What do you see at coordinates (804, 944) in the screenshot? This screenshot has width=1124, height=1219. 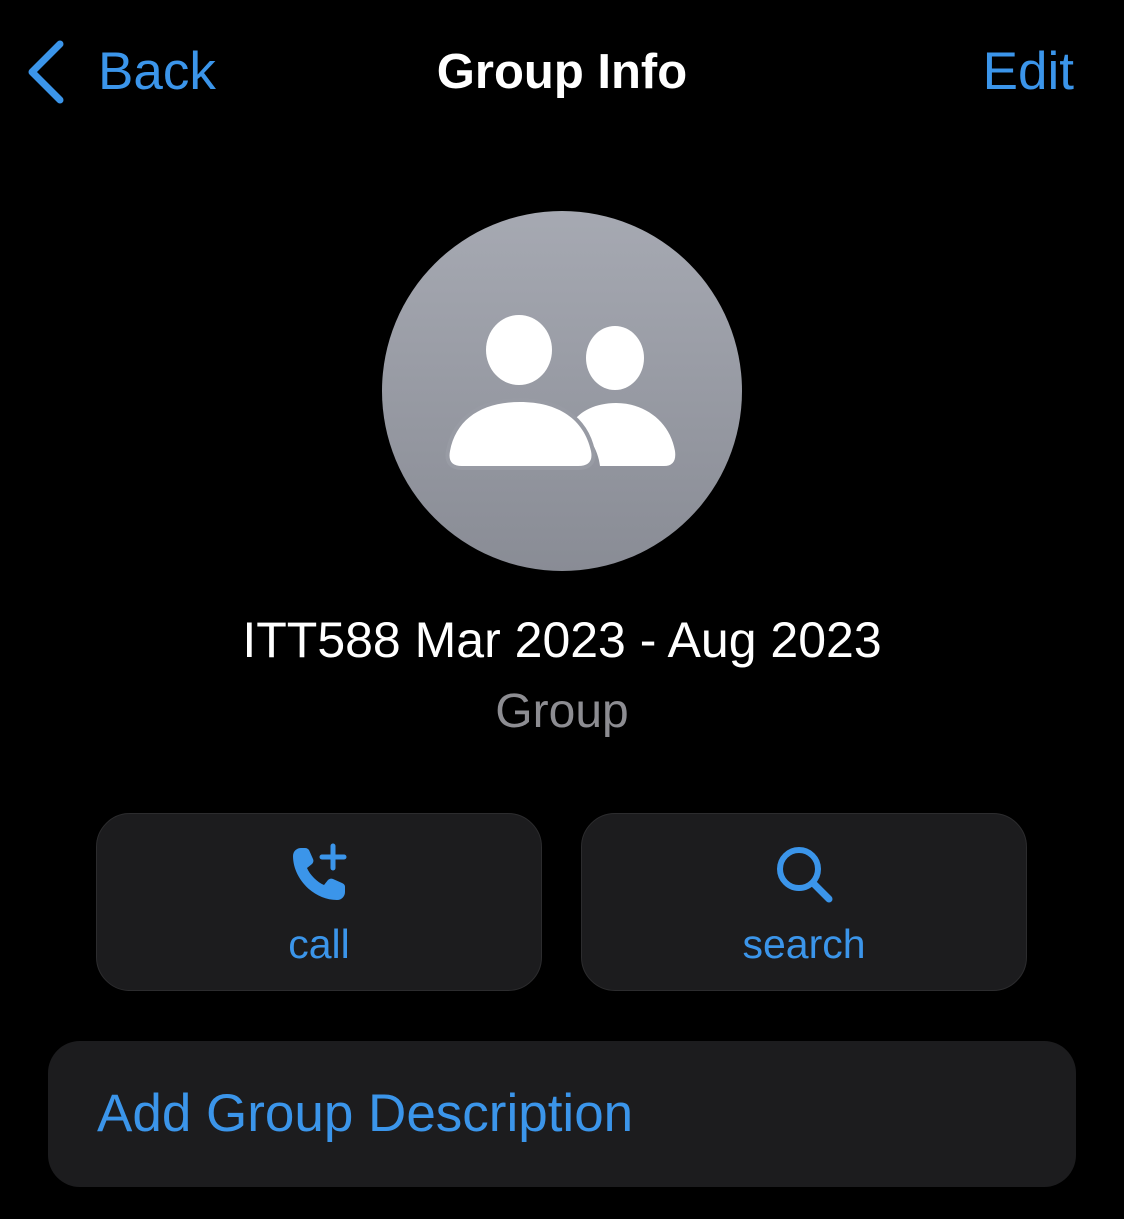 I see `search-label: search` at bounding box center [804, 944].